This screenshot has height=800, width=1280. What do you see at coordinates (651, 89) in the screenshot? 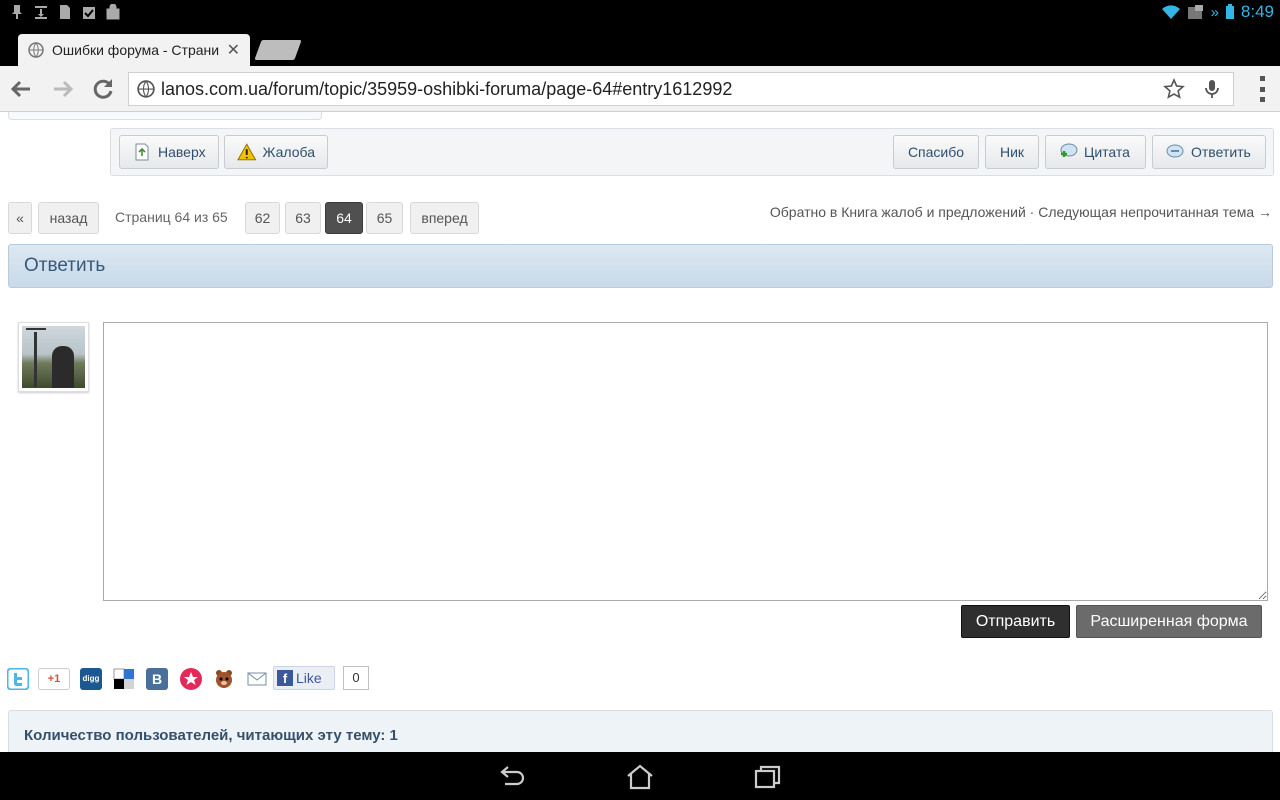
I see `url-input` at bounding box center [651, 89].